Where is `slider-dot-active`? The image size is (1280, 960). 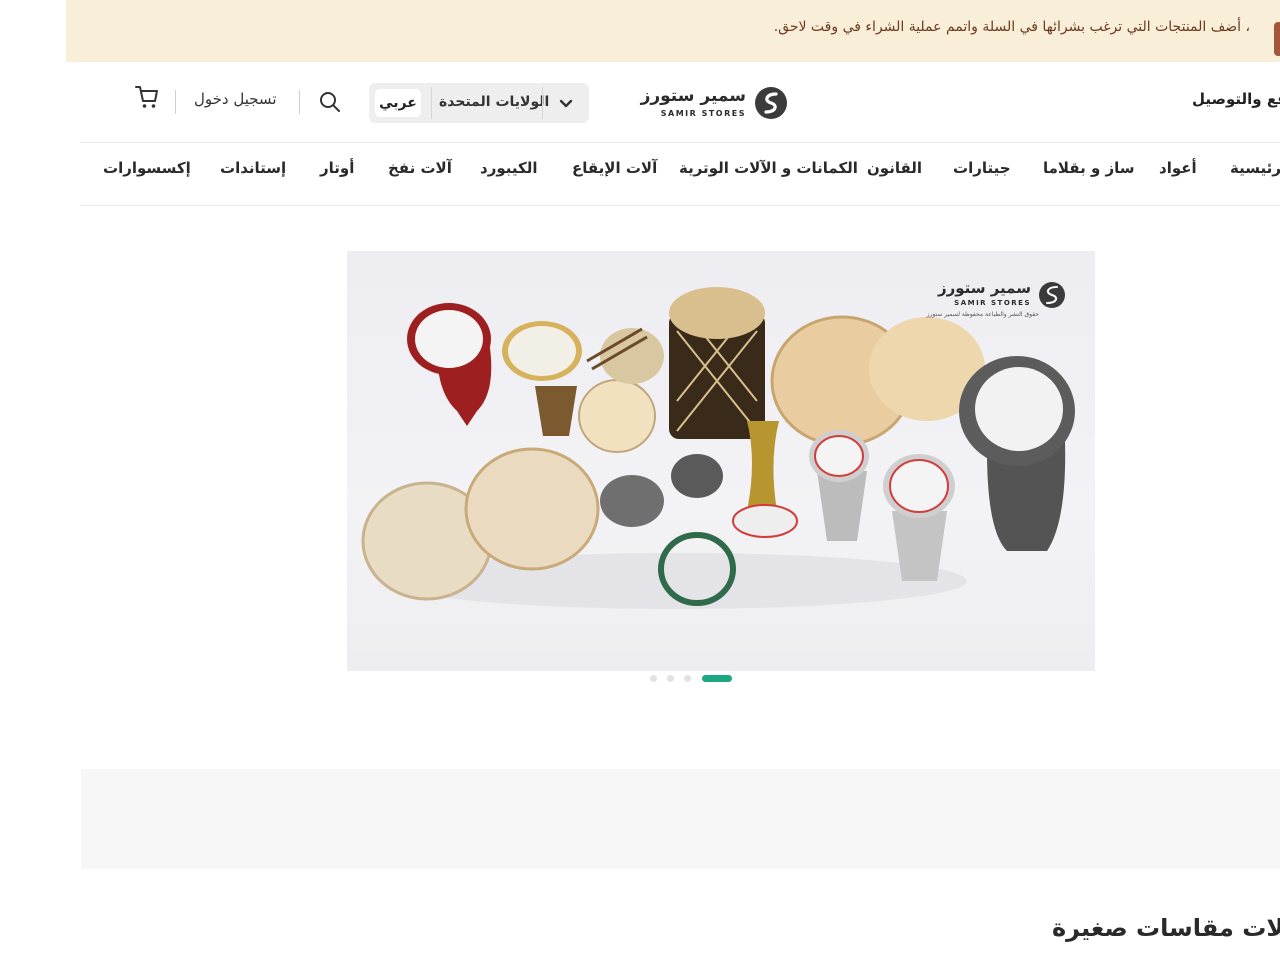 slider-dot-active is located at coordinates (717, 678).